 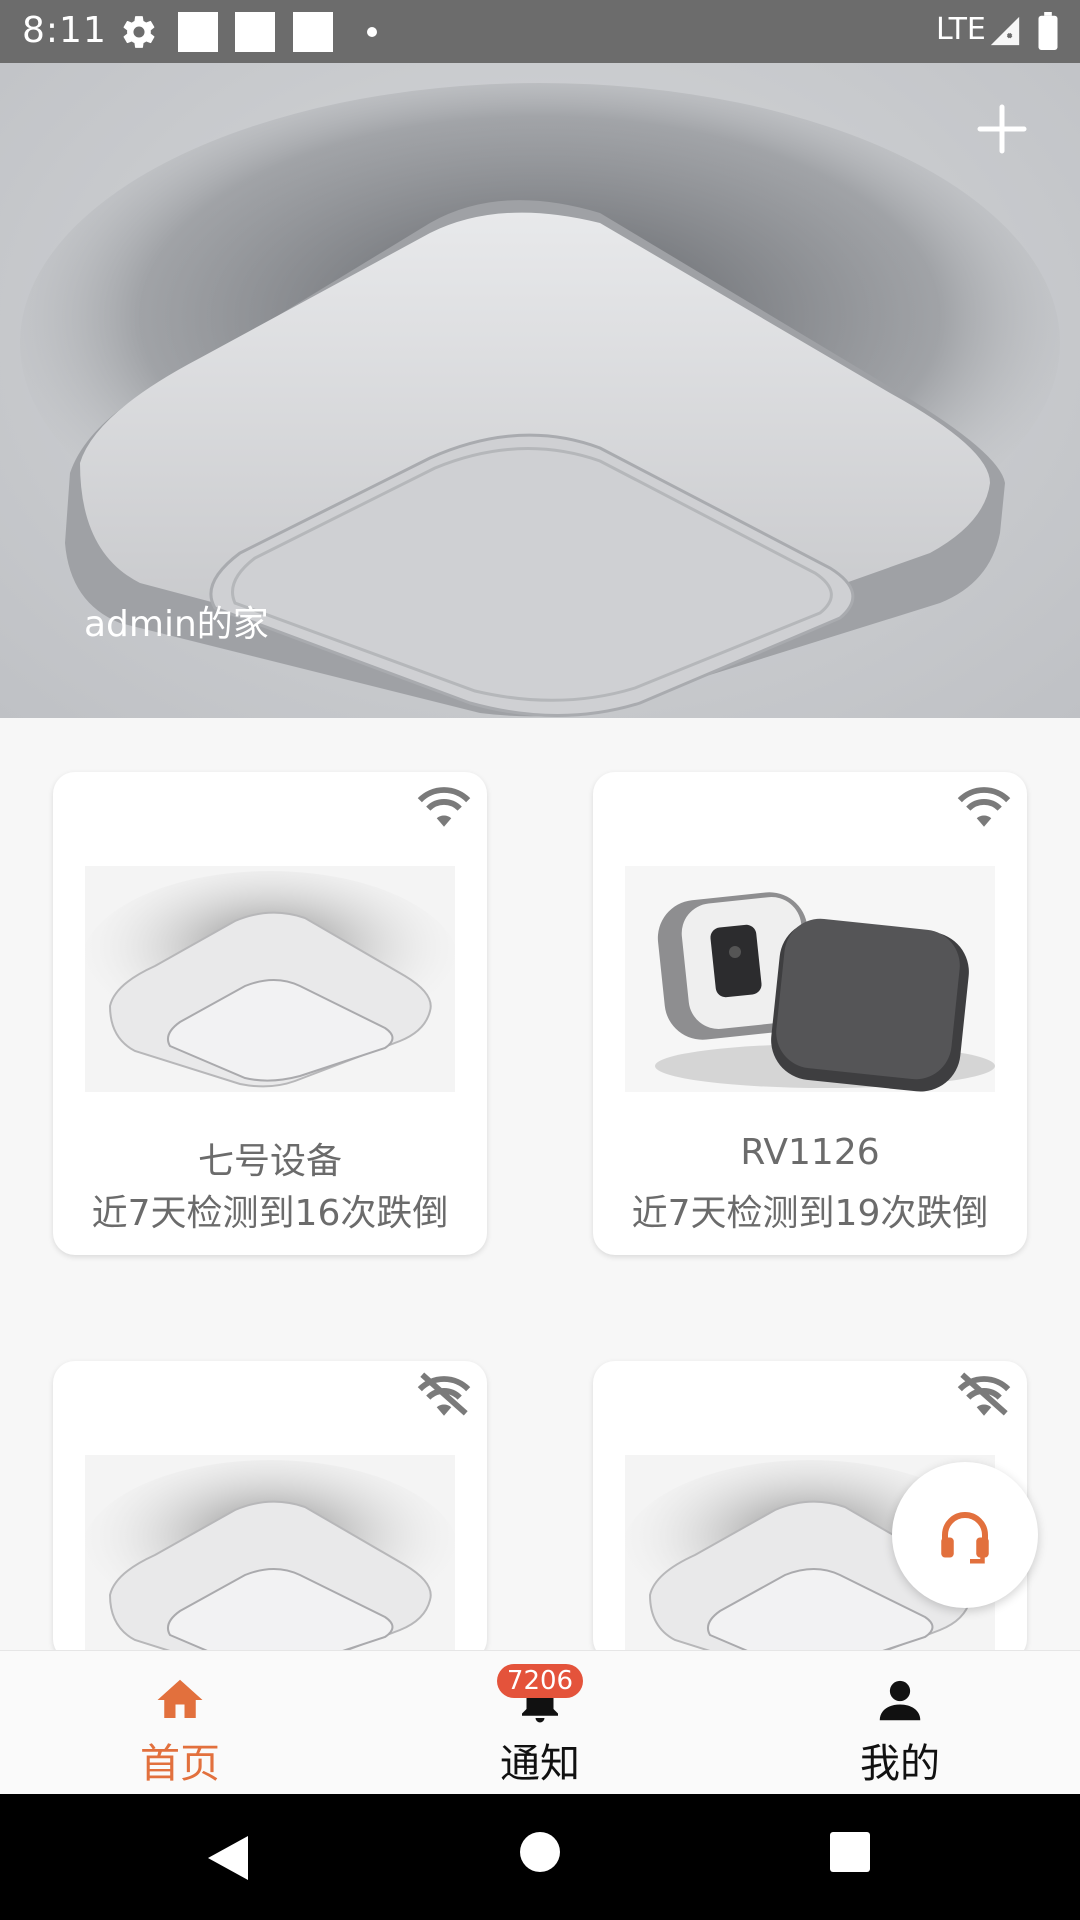 What do you see at coordinates (850, 1852) in the screenshot?
I see `recent-apps-icon` at bounding box center [850, 1852].